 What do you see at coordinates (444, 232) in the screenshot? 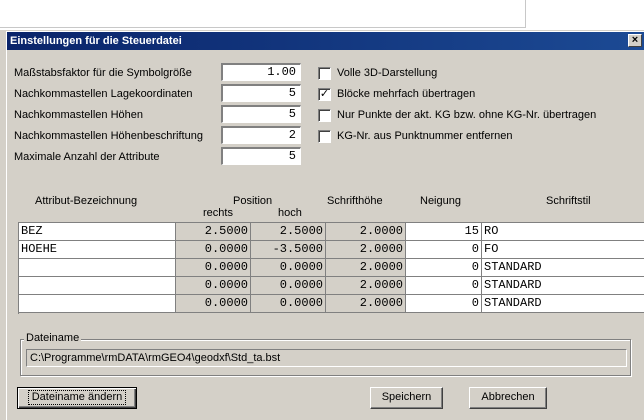
I see `cell-tilt: 15` at bounding box center [444, 232].